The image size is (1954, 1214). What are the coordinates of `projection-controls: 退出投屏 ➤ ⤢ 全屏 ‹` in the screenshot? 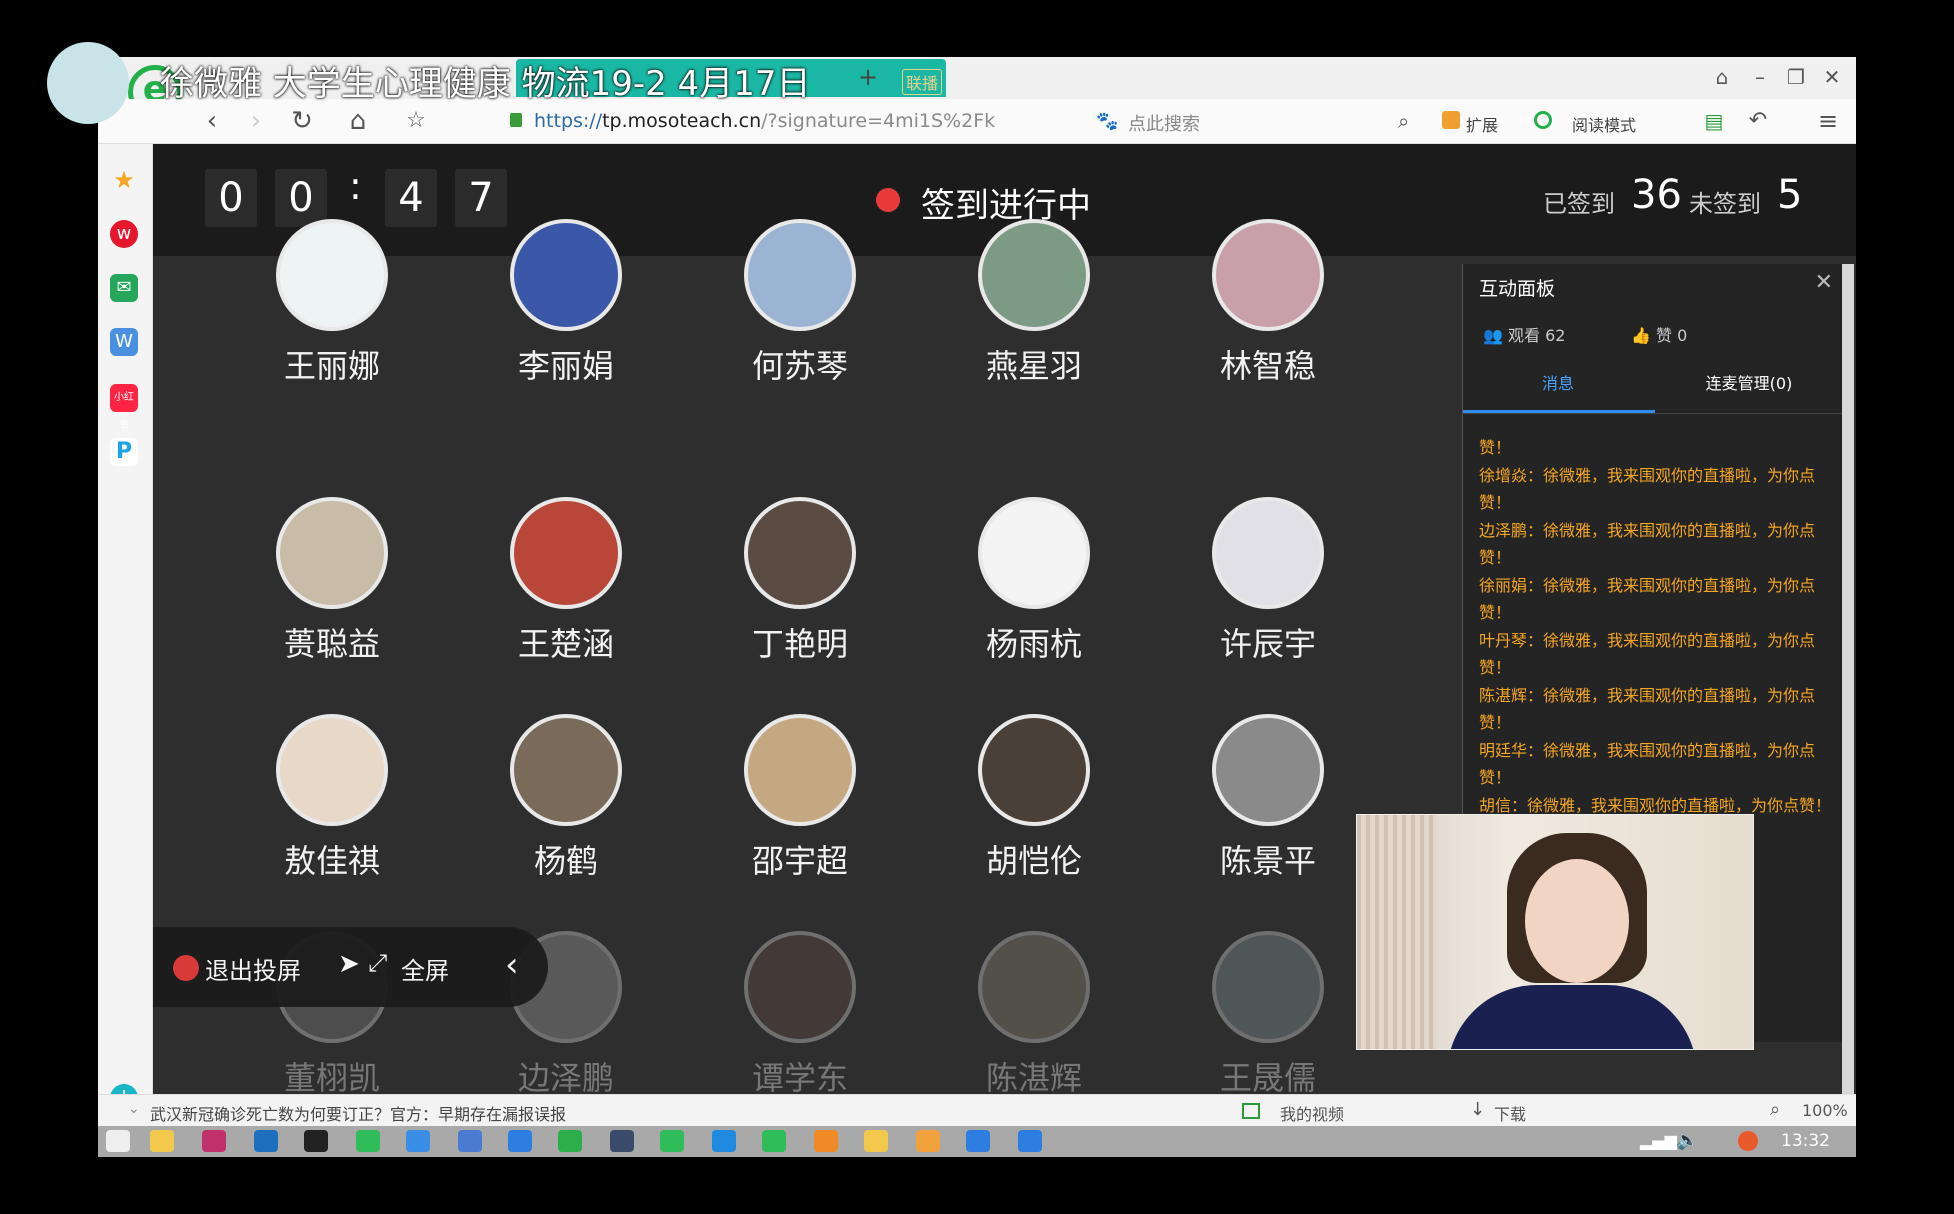 It's located at (350, 967).